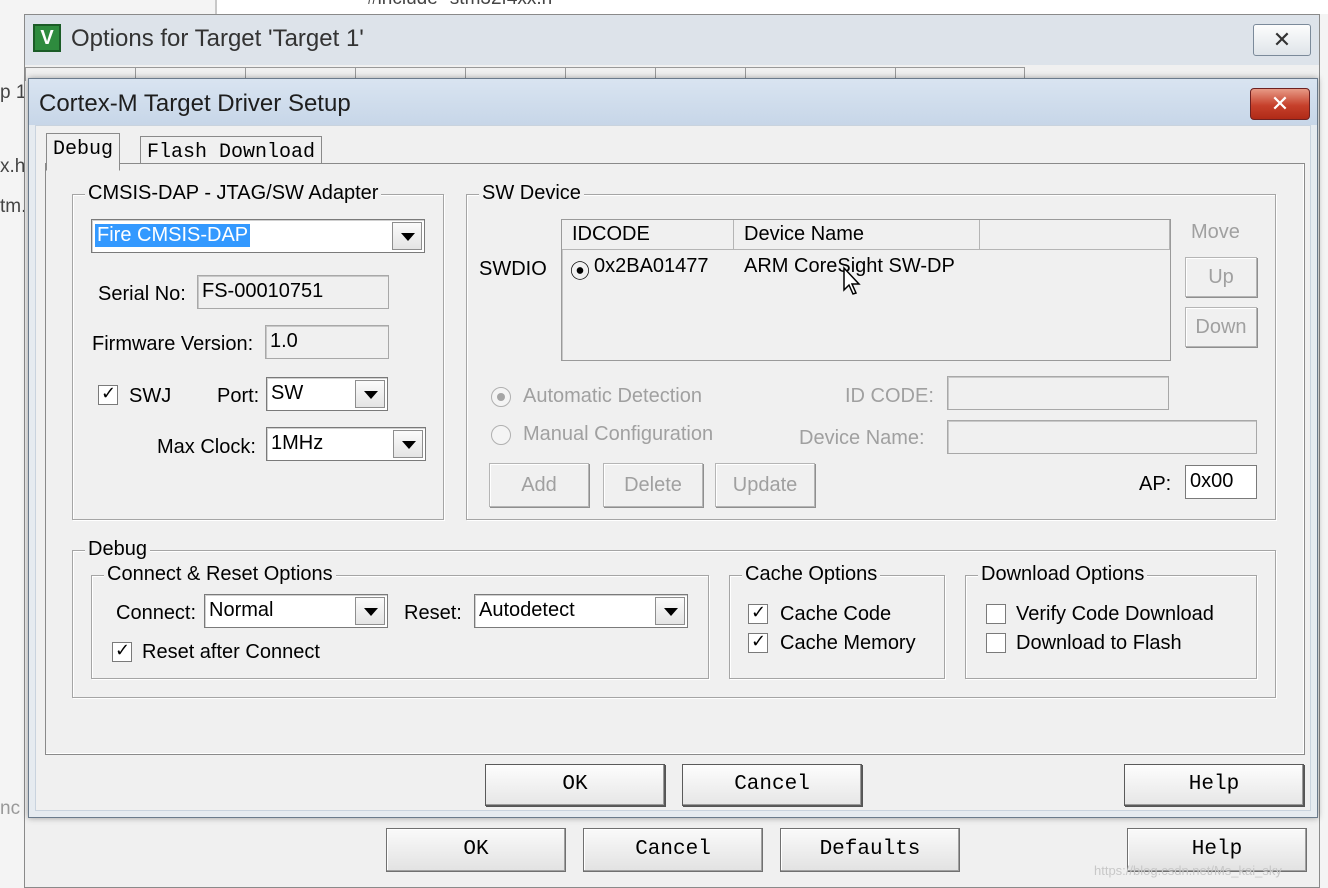  What do you see at coordinates (408, 444) in the screenshot?
I see `max-clock-select-dropdown` at bounding box center [408, 444].